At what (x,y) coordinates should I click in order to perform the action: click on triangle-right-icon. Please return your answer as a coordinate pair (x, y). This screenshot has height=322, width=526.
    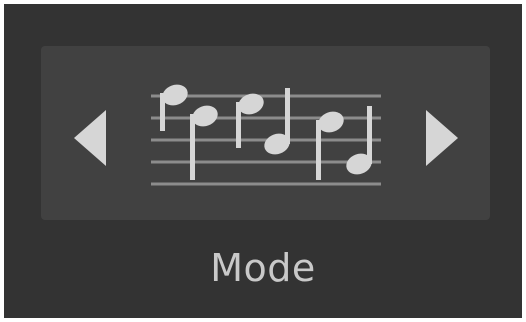
    Looking at the image, I should click on (442, 138).